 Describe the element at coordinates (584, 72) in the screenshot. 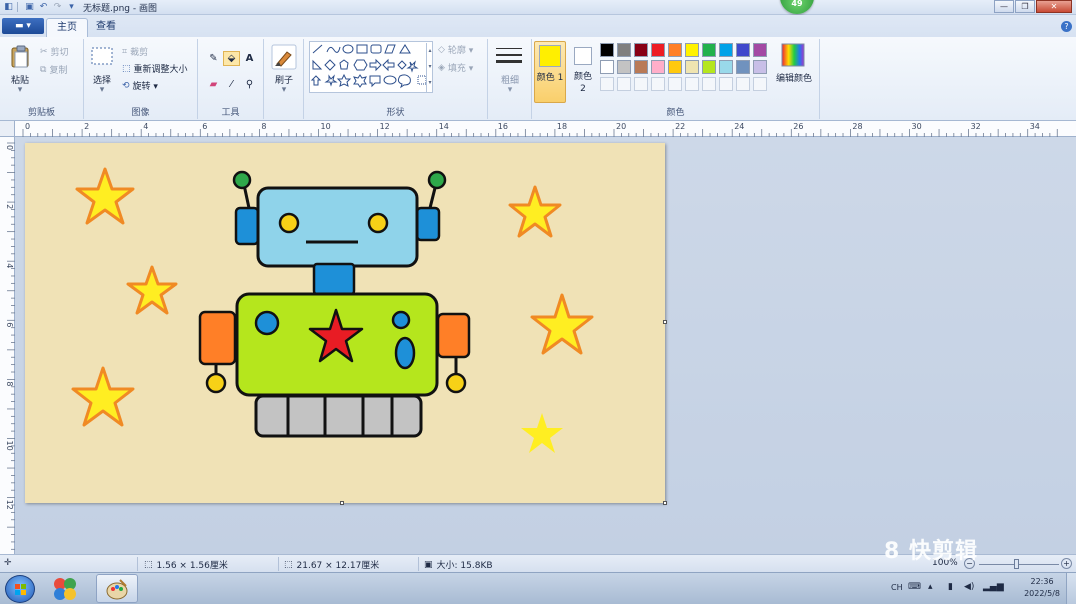

I see `color2-button: 颜色 2` at that location.